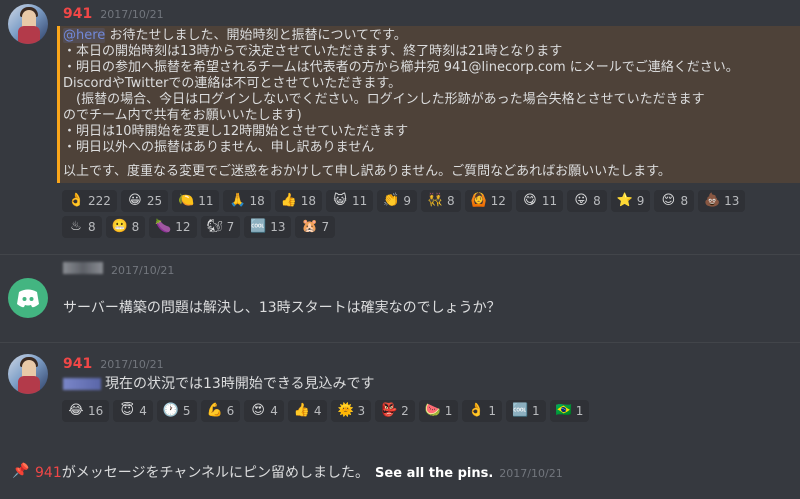 Image resolution: width=800 pixels, height=499 pixels. I want to click on reaction-emoji-icon: 😀, so click(135, 200).